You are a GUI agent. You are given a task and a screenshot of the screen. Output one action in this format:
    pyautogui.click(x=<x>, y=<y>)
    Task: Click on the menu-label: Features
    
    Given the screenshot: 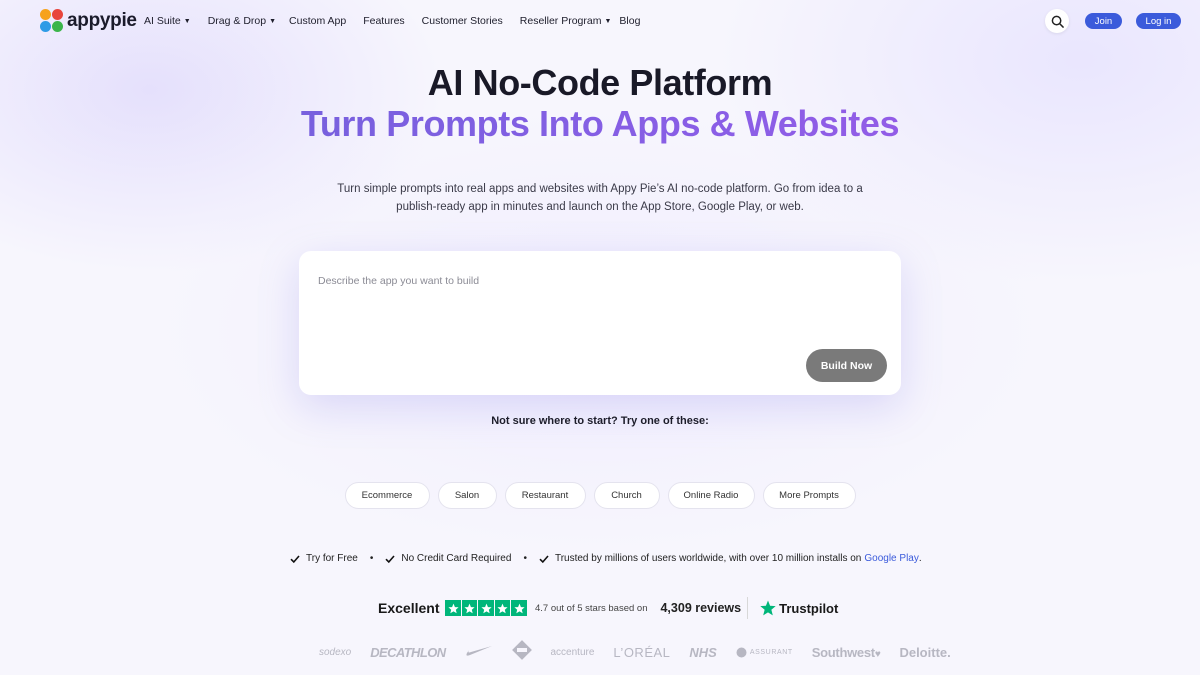 What is the action you would take?
    pyautogui.click(x=384, y=21)
    